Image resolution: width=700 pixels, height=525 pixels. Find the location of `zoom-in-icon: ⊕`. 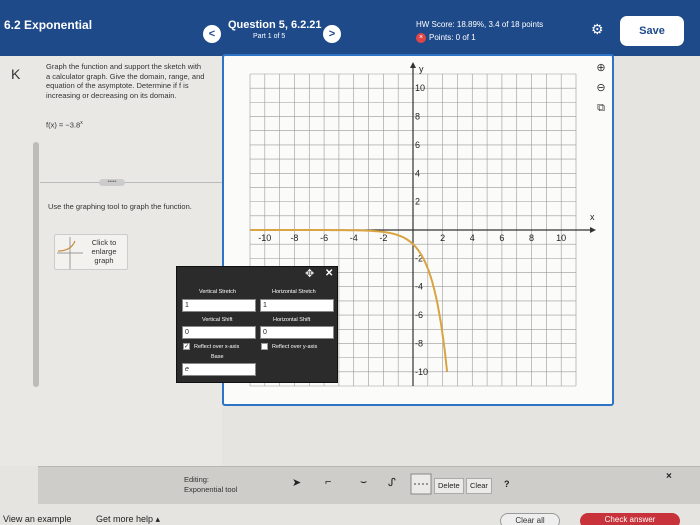

zoom-in-icon: ⊕ is located at coordinates (601, 68).